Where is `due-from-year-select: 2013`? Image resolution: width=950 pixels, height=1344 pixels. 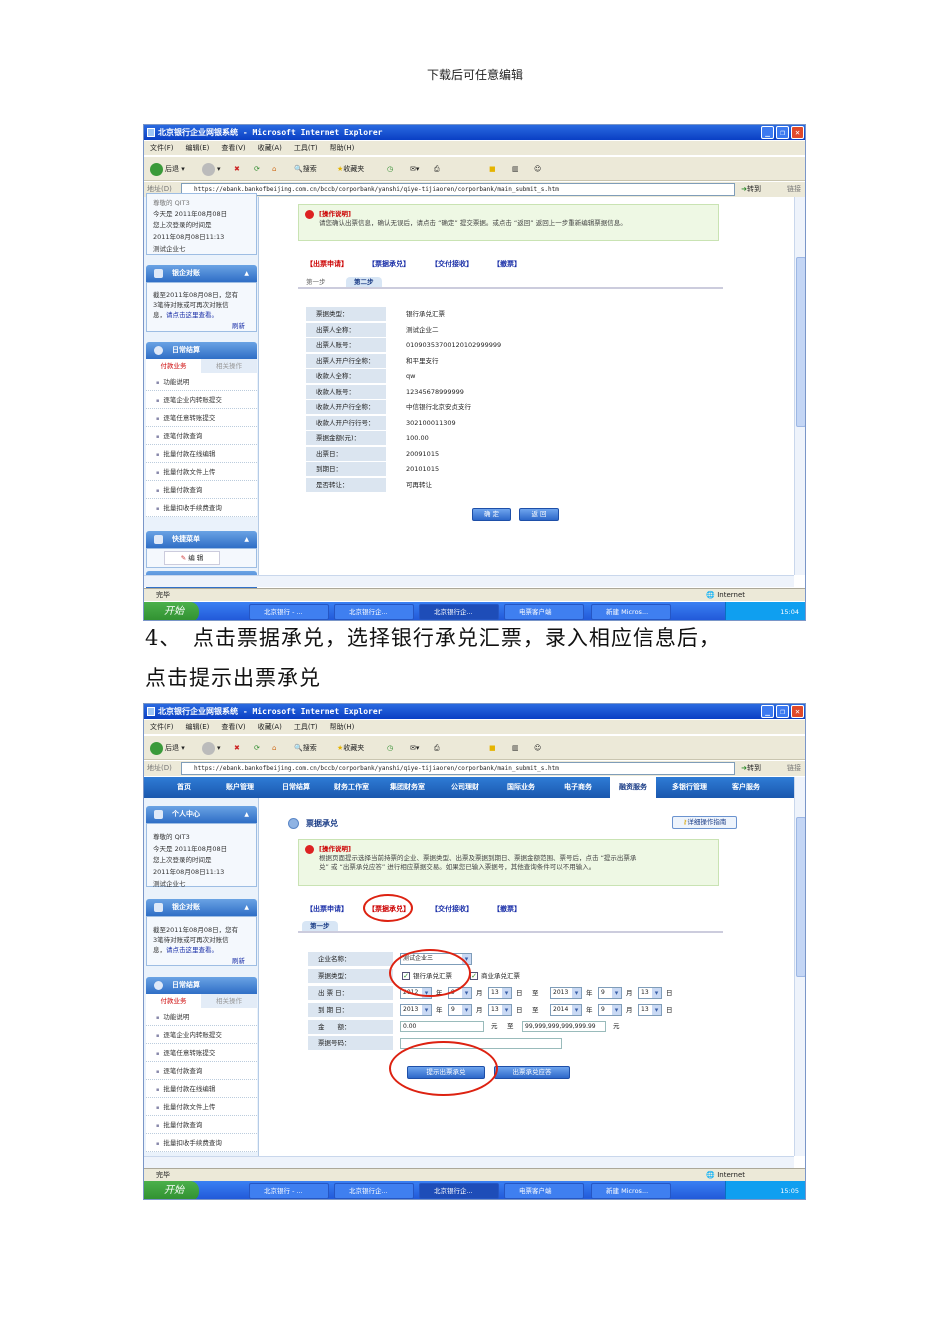 due-from-year-select: 2013 is located at coordinates (416, 1010).